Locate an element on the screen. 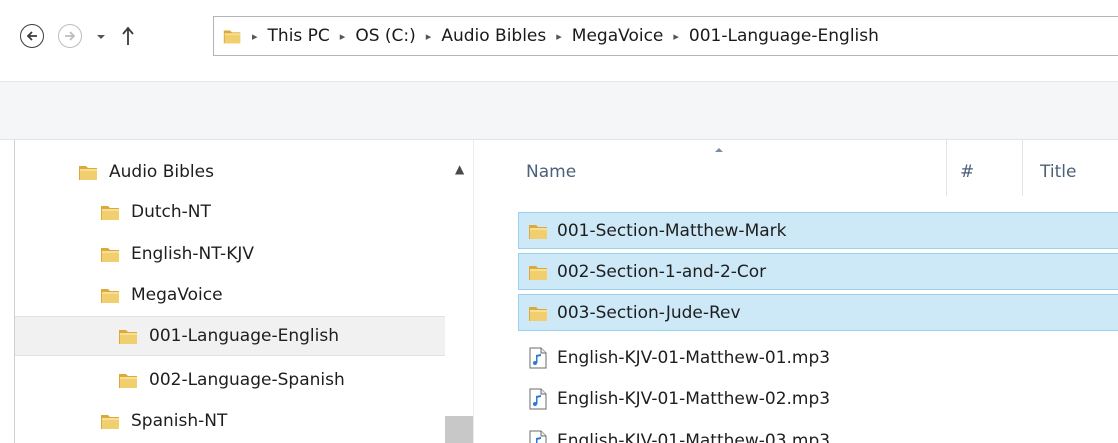  up-arrow-icon is located at coordinates (128, 36).